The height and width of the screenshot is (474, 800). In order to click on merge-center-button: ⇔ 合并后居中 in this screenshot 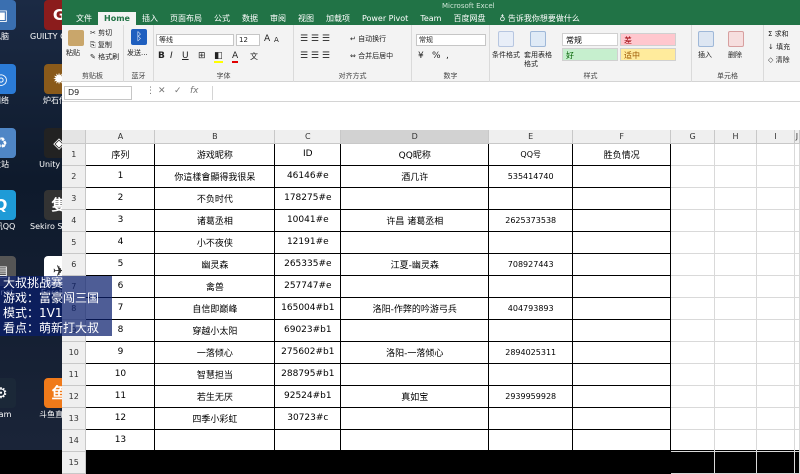, I will do `click(371, 56)`.